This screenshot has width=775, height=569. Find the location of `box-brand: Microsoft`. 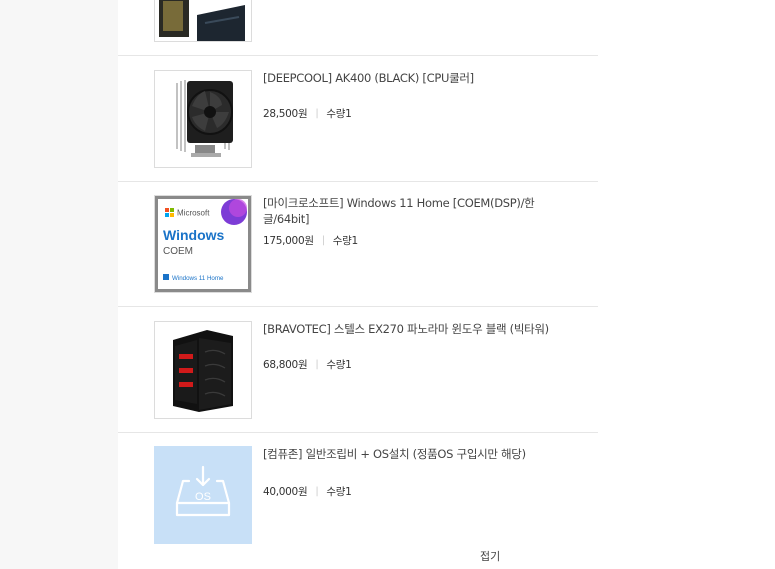

box-brand: Microsoft is located at coordinates (193, 213).